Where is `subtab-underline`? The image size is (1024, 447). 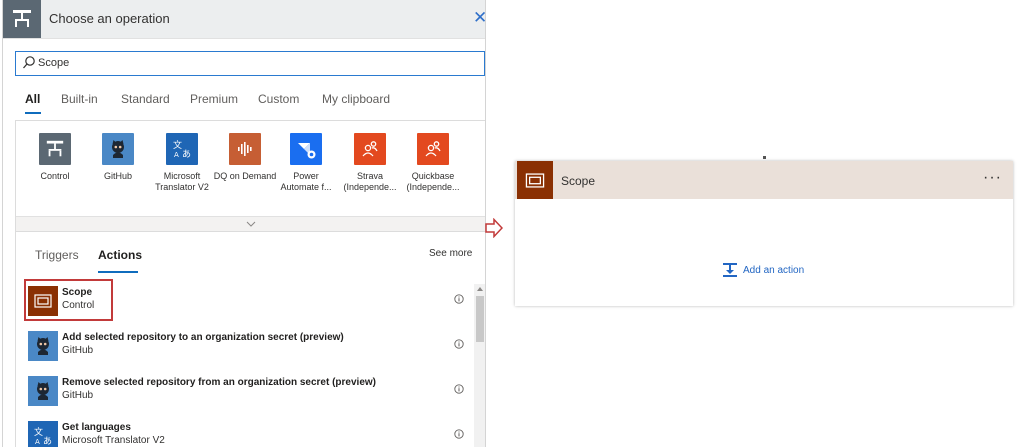
subtab-underline is located at coordinates (118, 272).